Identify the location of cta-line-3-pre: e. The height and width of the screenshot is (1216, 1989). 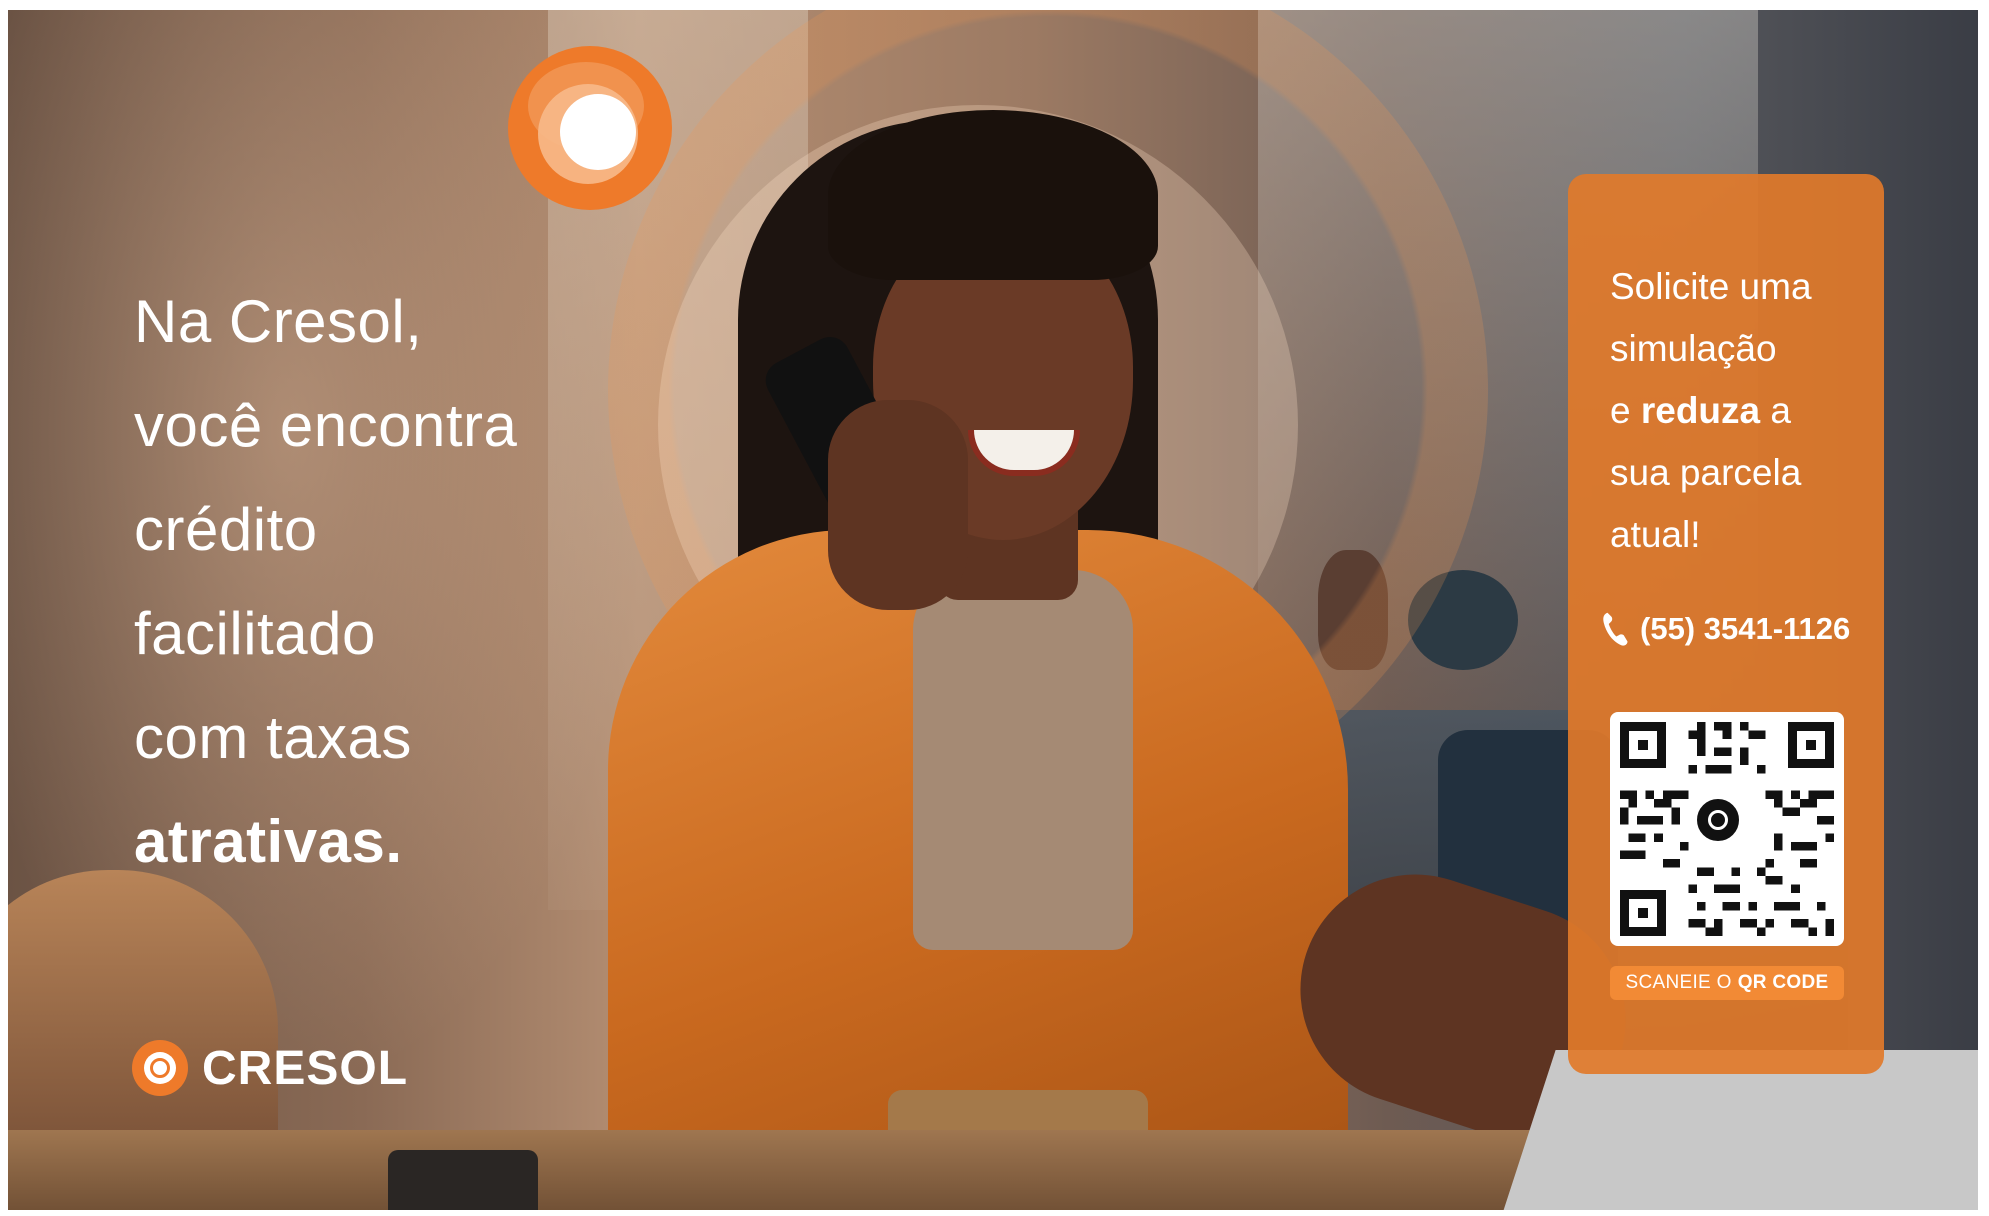
(1625, 410).